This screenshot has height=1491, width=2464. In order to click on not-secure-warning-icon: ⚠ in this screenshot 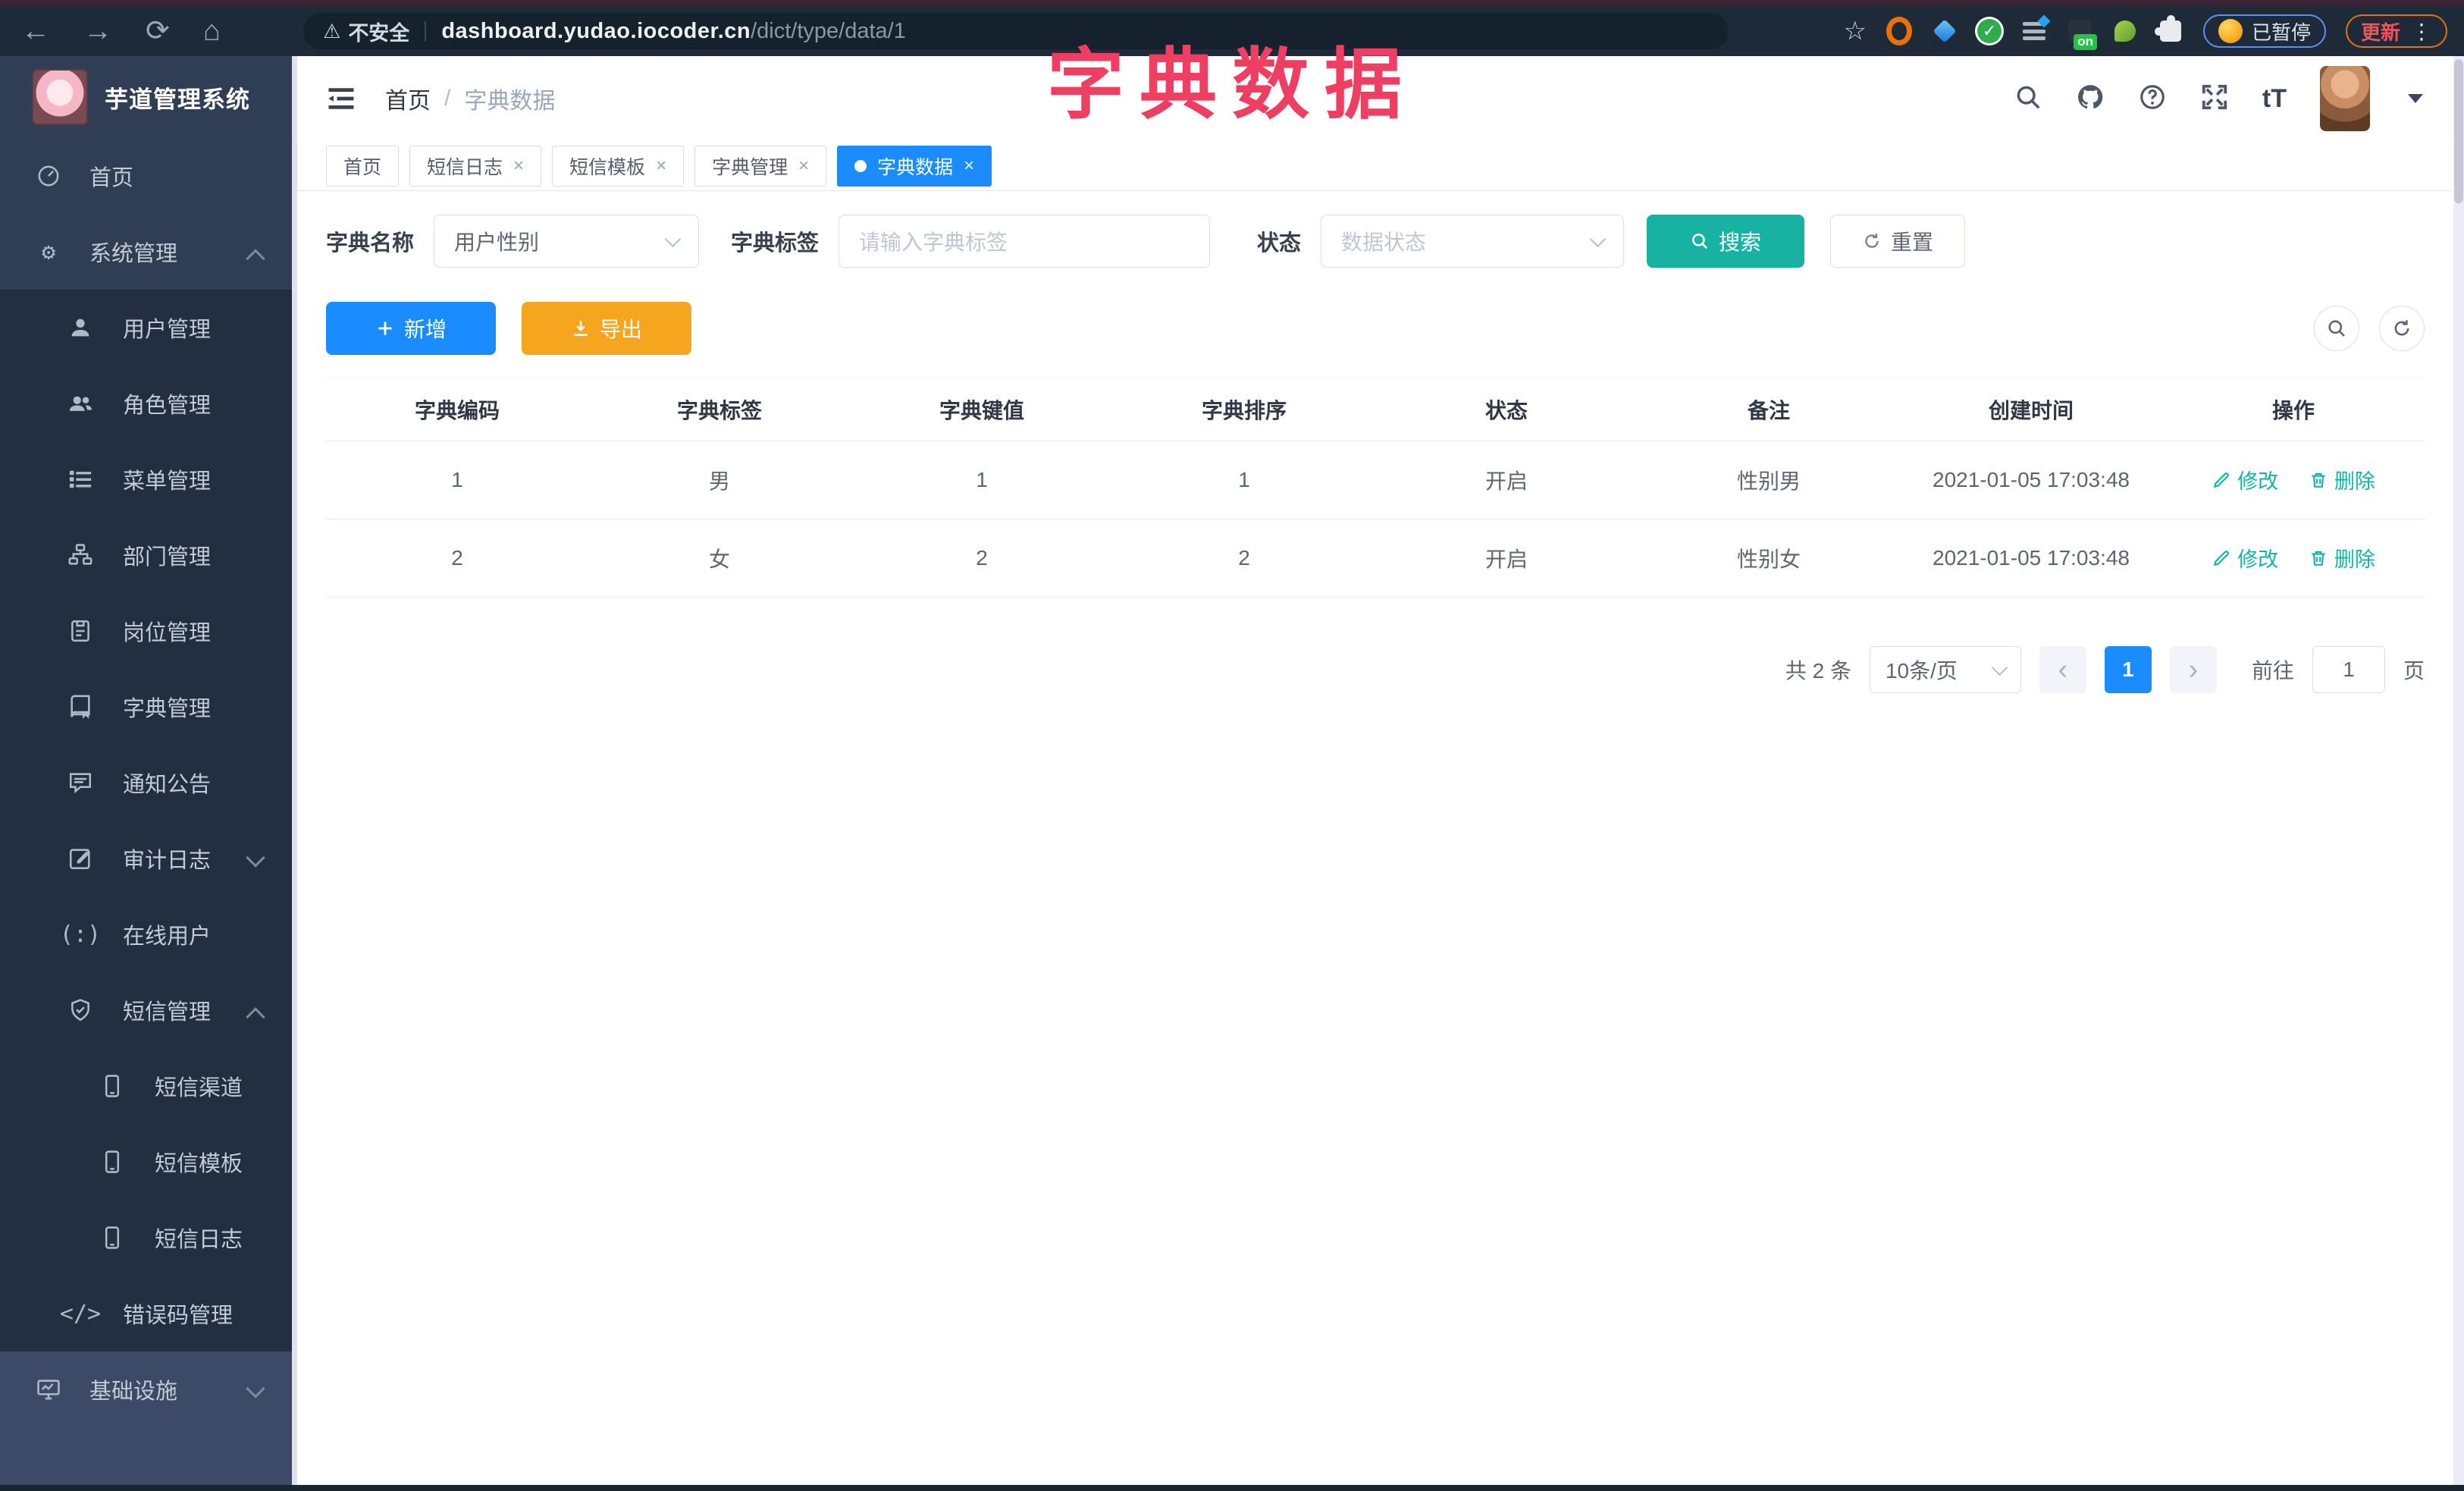, I will do `click(332, 30)`.